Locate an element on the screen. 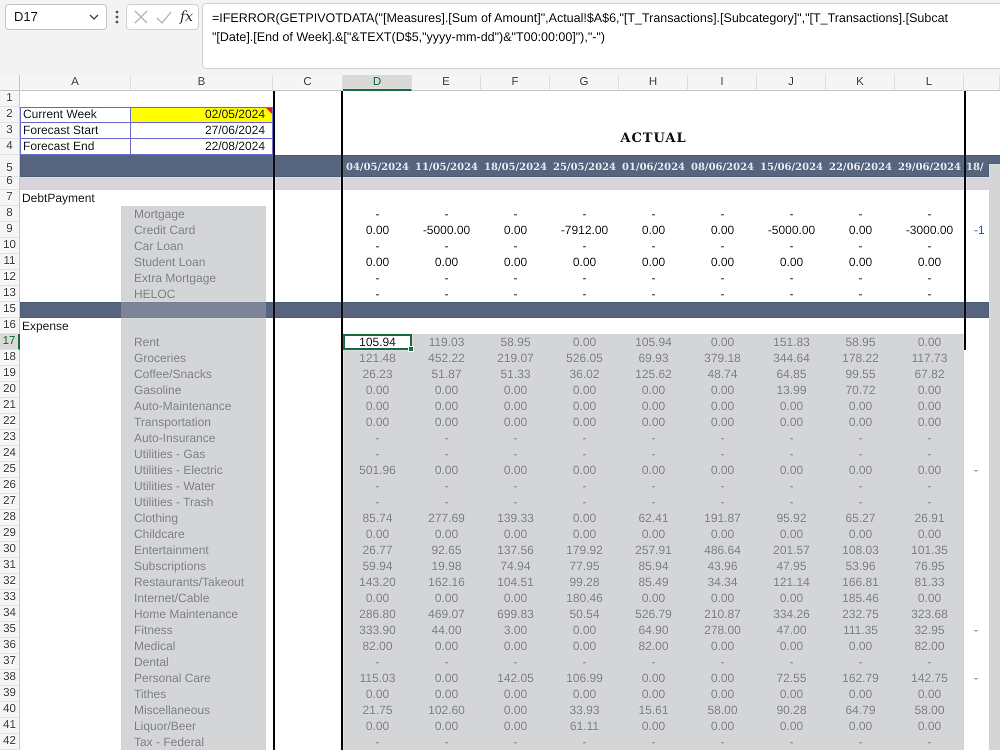  fill-handle is located at coordinates (411, 349).